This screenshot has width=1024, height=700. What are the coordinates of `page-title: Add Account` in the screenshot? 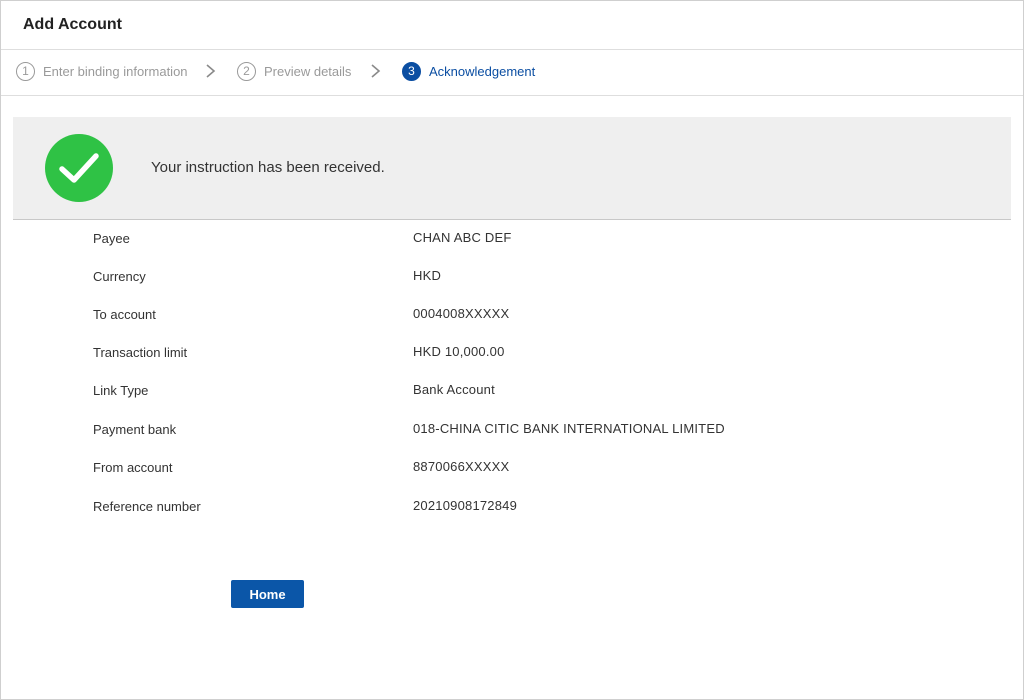 It's located at (72, 24).